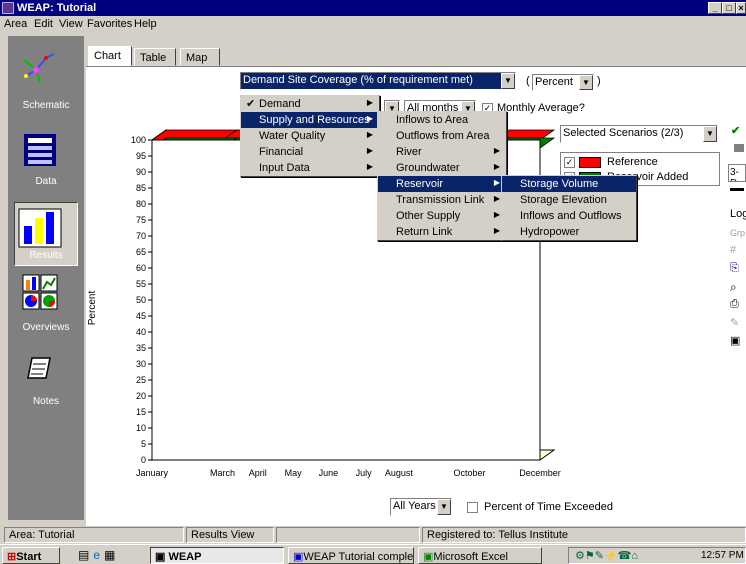 The image size is (746, 564). I want to click on menu-favorites: Favorites, so click(109, 24).